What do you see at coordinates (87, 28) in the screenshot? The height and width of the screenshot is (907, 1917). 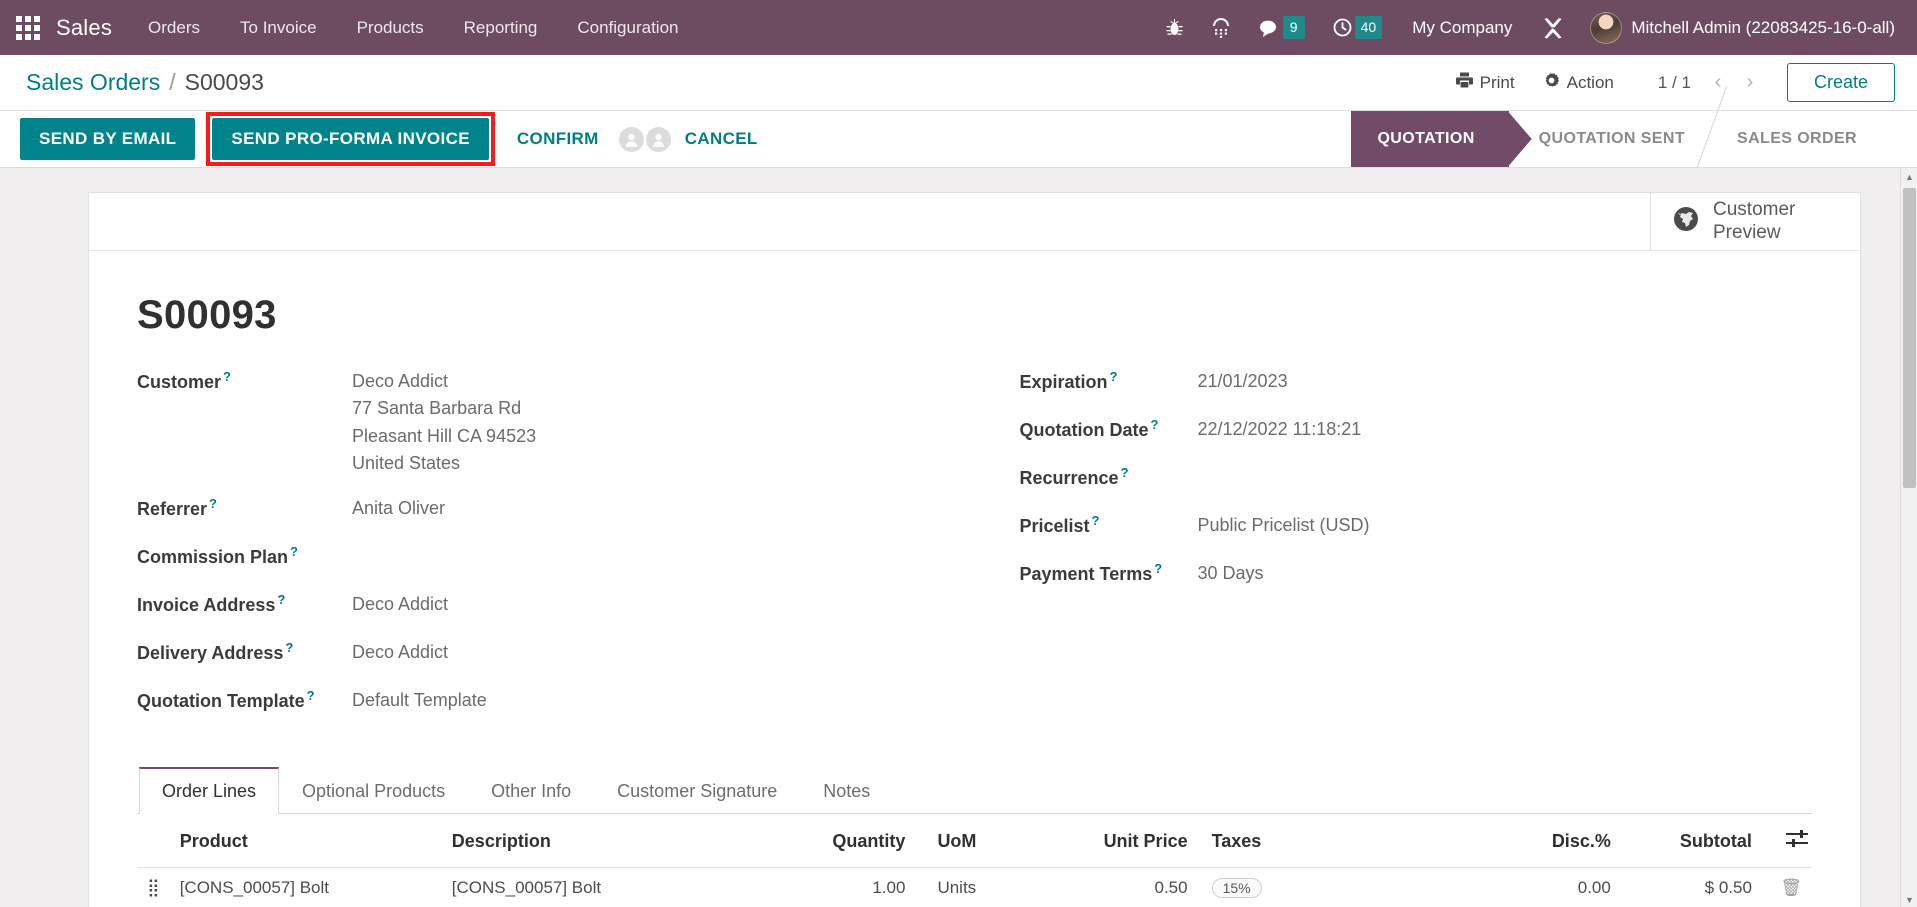 I see `app-brand-sales: Sales` at bounding box center [87, 28].